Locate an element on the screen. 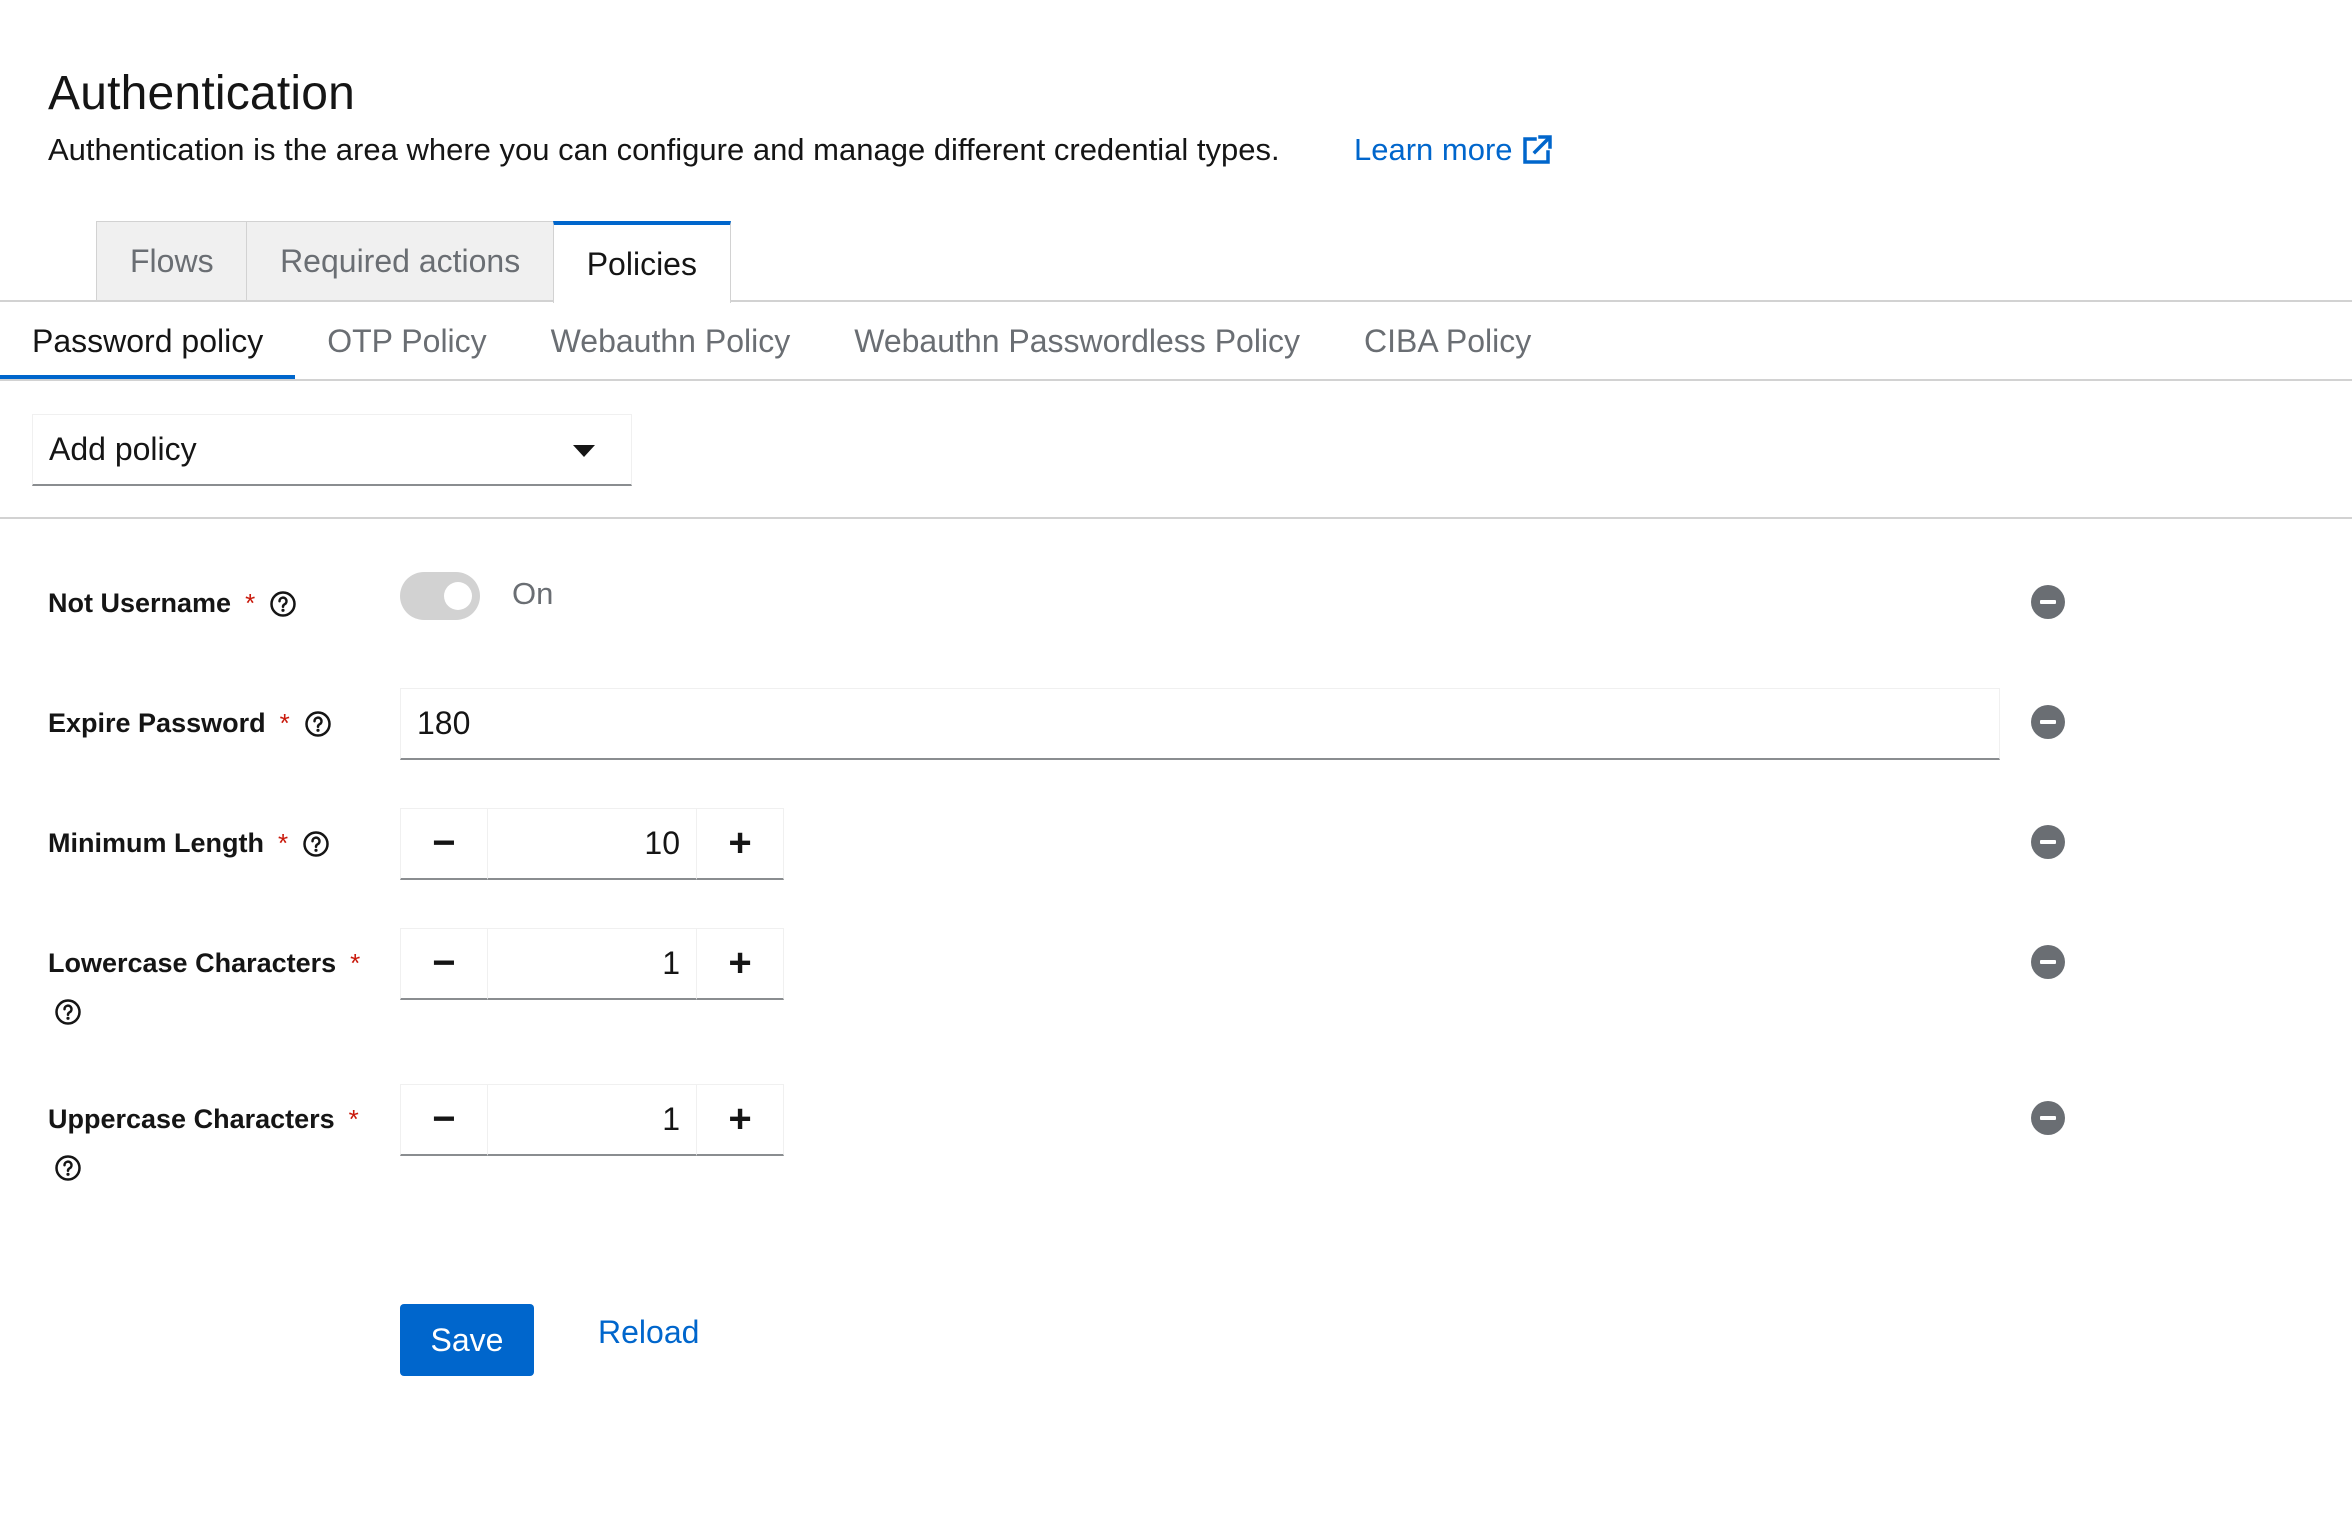 This screenshot has height=1520, width=2352. minimum-length-stepper: − 10 + is located at coordinates (592, 844).